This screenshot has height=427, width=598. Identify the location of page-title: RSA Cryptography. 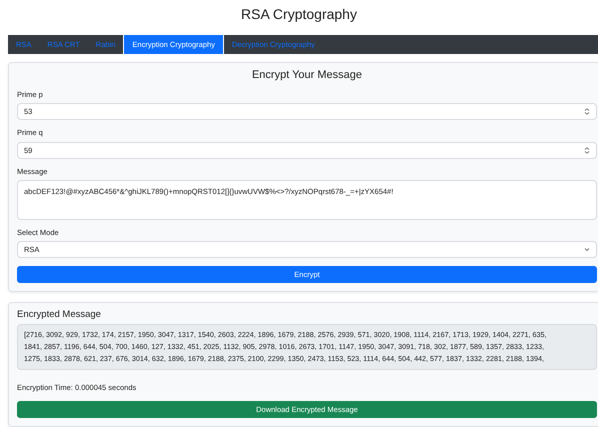
(299, 14).